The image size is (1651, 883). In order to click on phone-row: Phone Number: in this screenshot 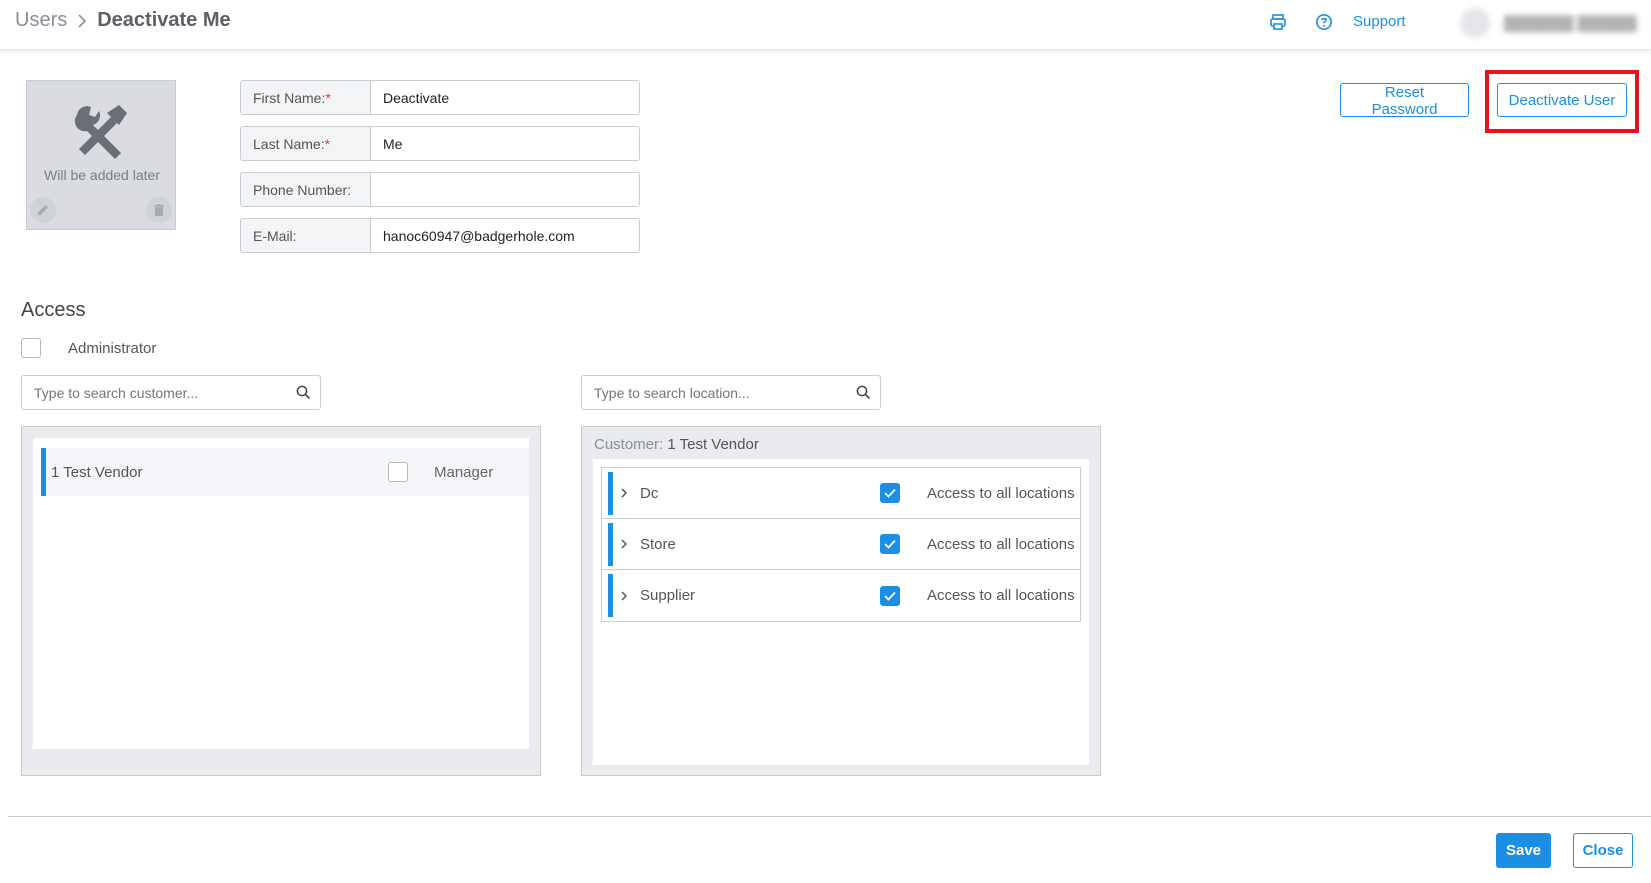, I will do `click(440, 189)`.